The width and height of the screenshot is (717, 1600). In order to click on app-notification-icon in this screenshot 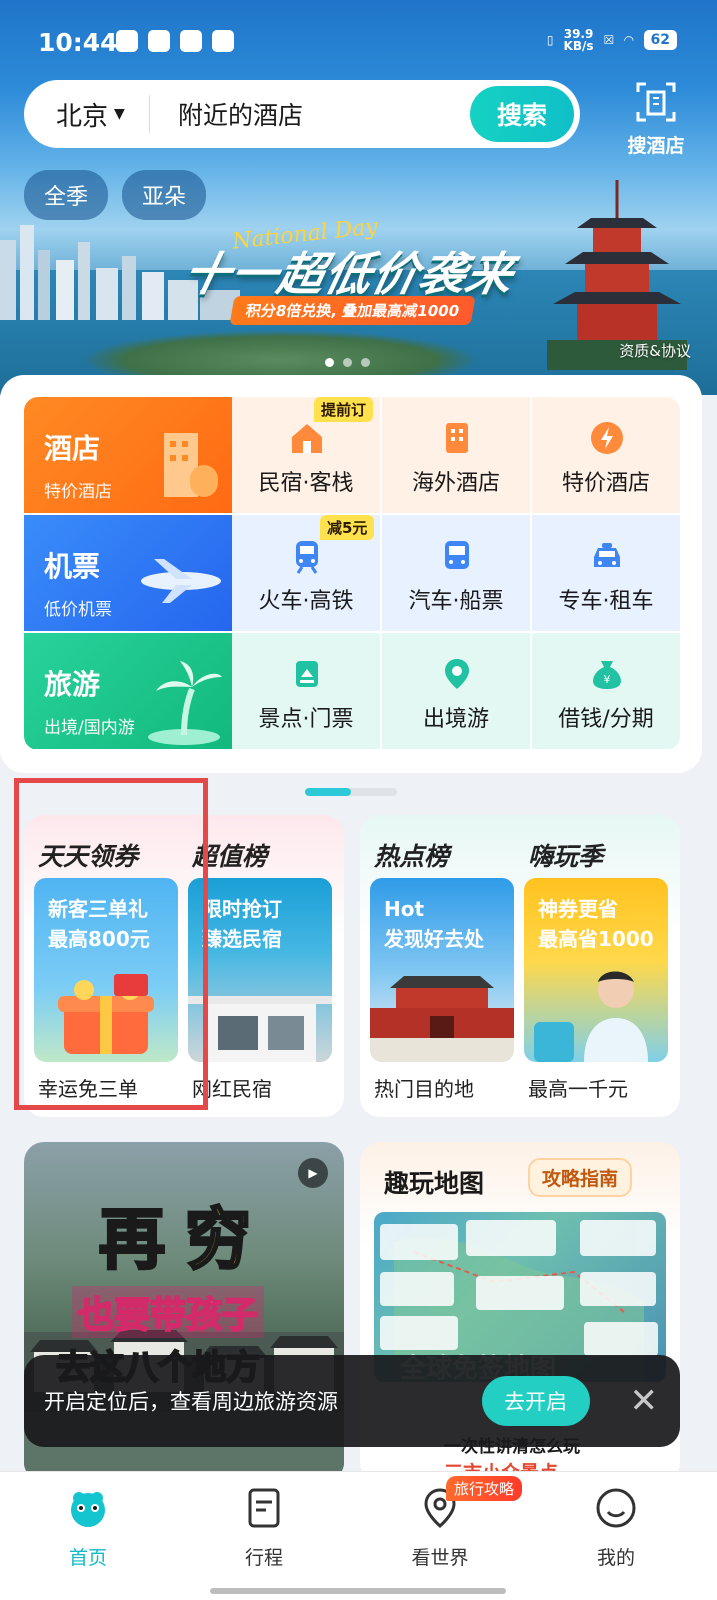, I will do `click(191, 41)`.